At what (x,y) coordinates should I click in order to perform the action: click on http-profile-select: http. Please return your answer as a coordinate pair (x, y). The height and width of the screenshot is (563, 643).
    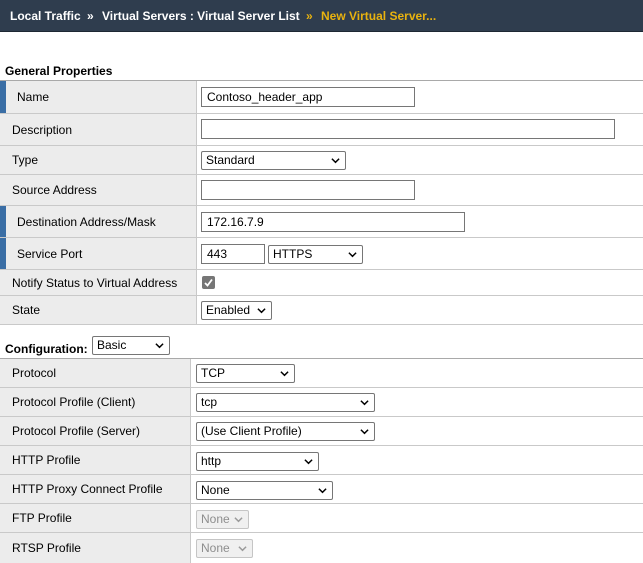
    Looking at the image, I should click on (257, 461).